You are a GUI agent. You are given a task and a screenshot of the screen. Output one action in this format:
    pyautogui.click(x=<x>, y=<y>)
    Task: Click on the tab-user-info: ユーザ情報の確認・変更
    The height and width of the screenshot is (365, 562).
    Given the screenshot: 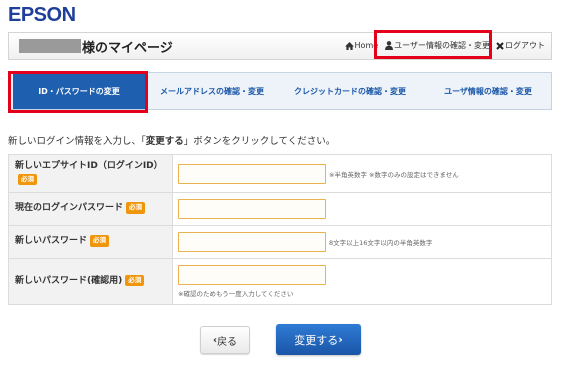 What is the action you would take?
    pyautogui.click(x=488, y=91)
    